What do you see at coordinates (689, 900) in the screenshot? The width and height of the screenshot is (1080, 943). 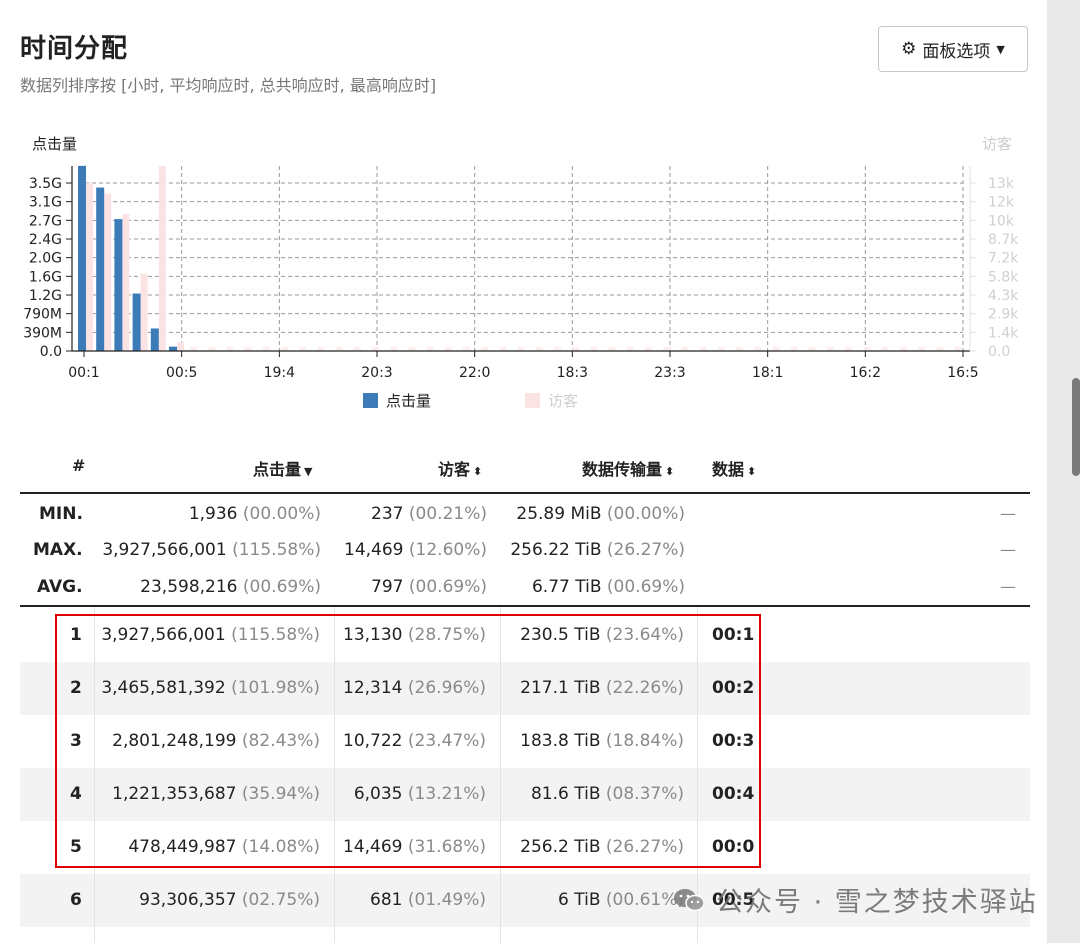 I see `wechat-icon` at bounding box center [689, 900].